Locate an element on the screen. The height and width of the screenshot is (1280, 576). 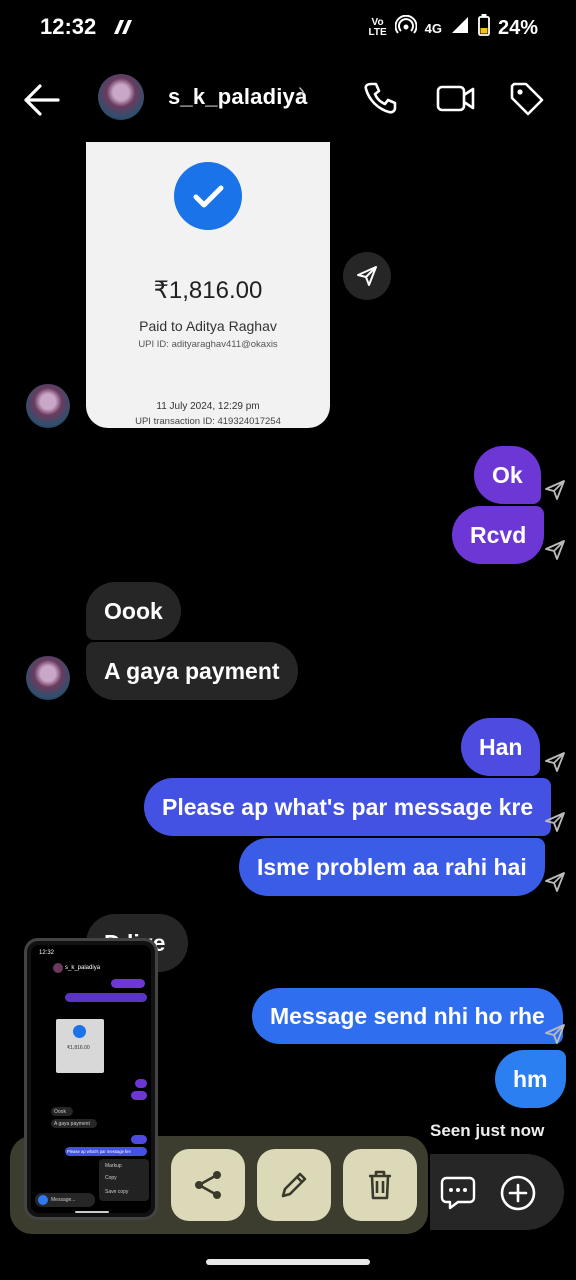
message-text: Oook is located at coordinates (133, 610).